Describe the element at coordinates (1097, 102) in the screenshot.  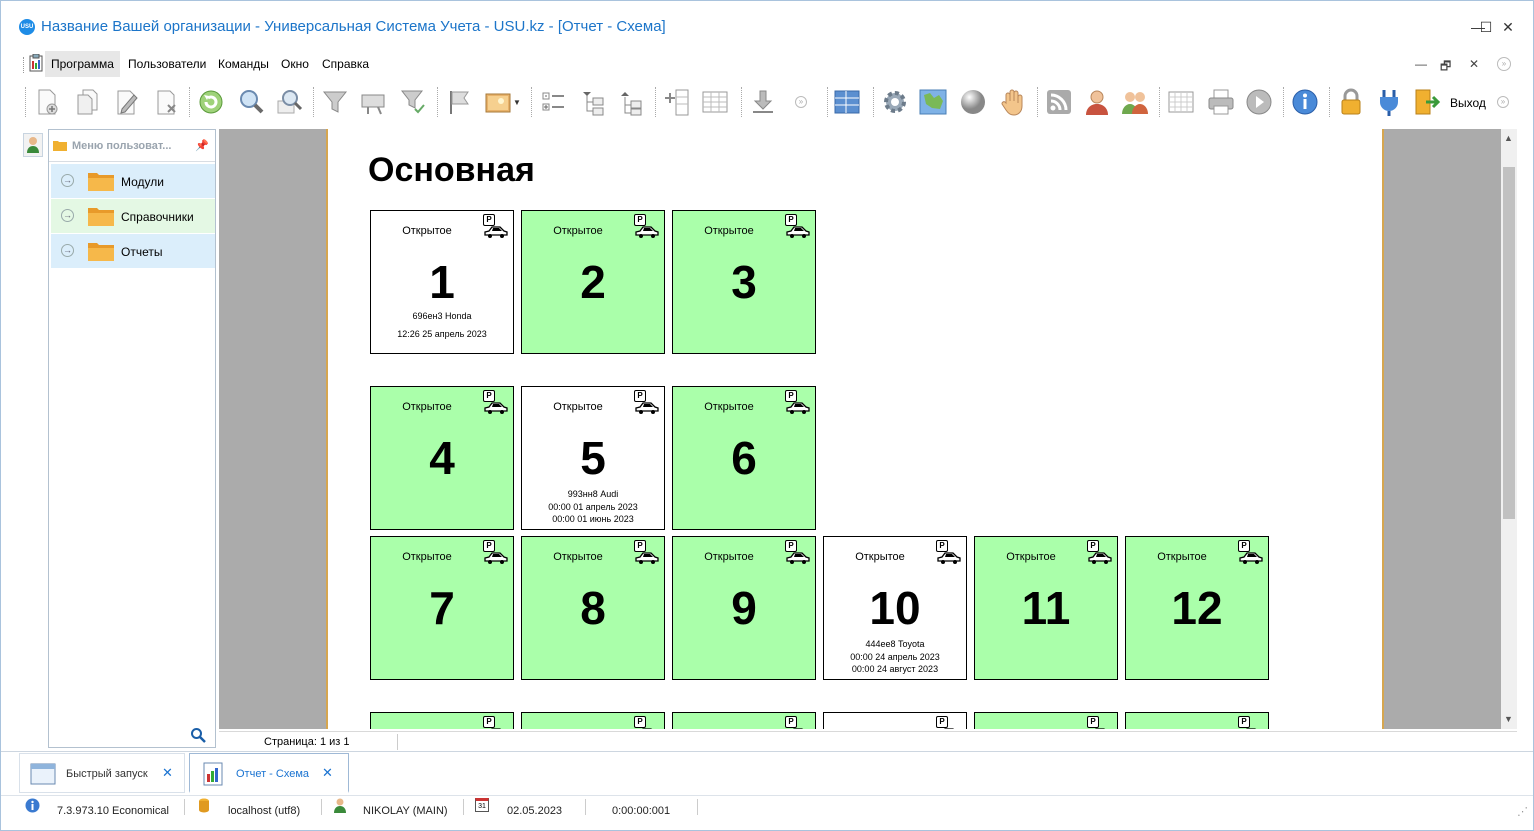
I see `user-icon` at that location.